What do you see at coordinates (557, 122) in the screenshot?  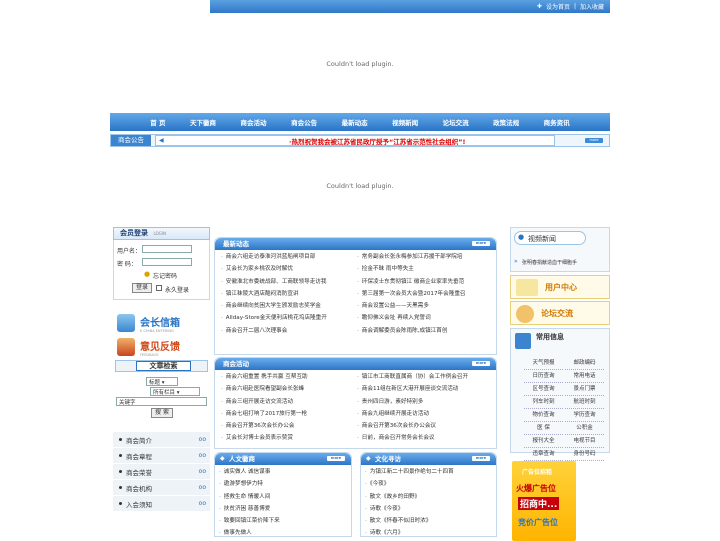 I see `nav-business: 商务资讯` at bounding box center [557, 122].